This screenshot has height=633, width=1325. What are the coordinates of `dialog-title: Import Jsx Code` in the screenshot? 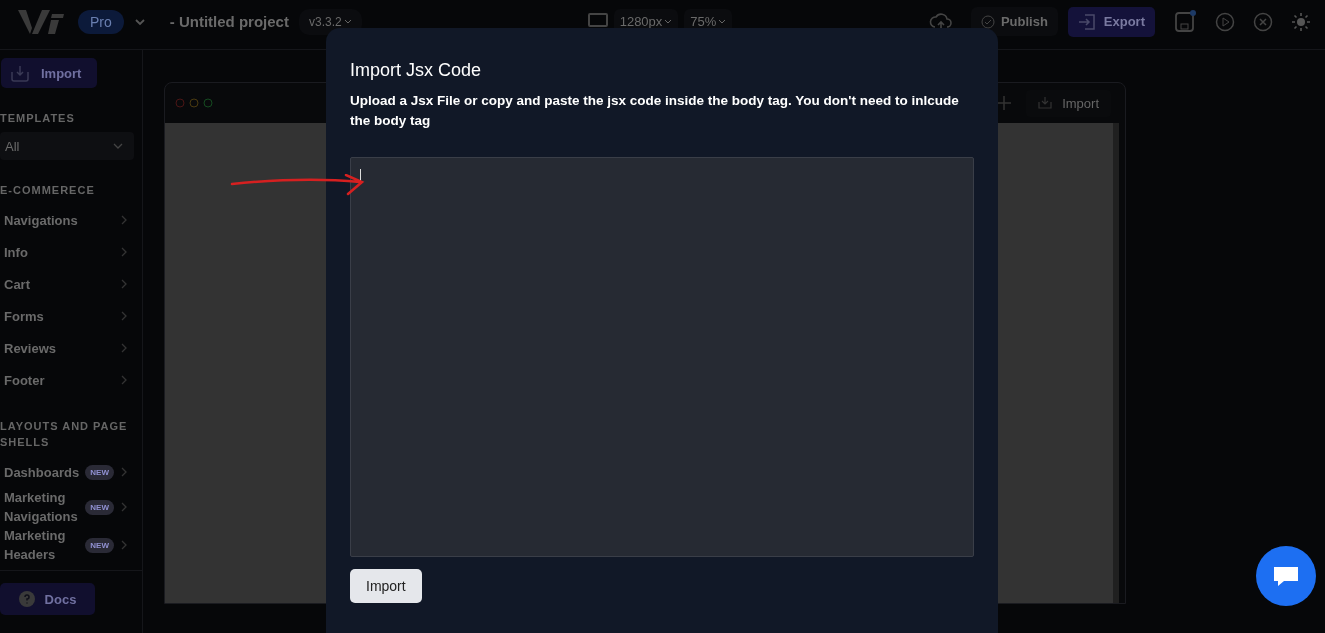 It's located at (416, 70).